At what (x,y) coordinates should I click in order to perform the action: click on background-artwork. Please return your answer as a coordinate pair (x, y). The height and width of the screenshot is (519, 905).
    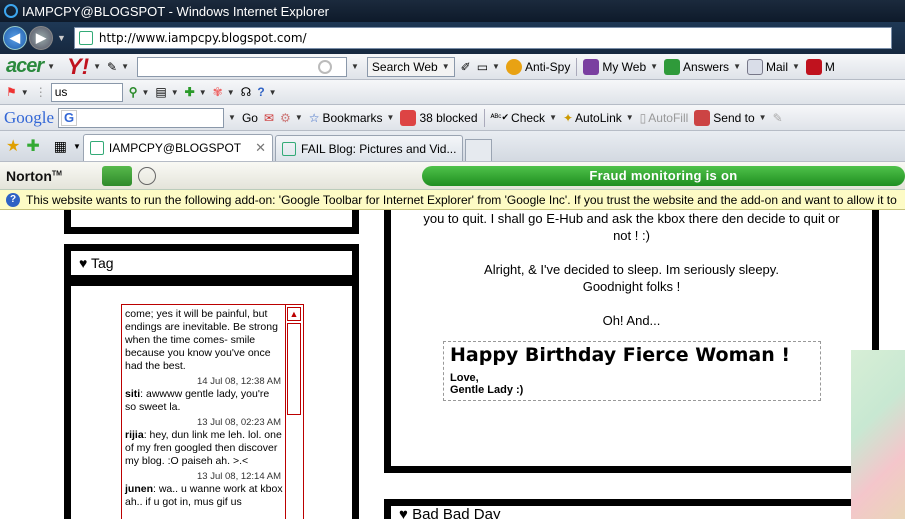
    Looking at the image, I should click on (878, 434).